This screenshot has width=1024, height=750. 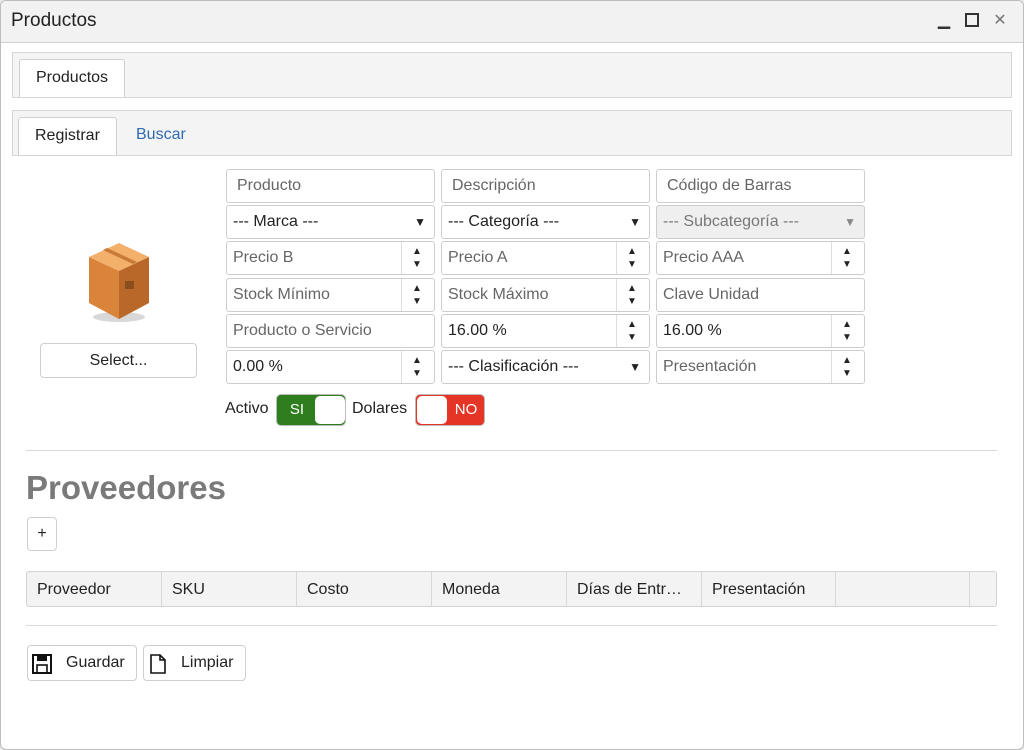 I want to click on subcategoria-select: --- Subcategoría --- ▼, so click(x=760, y=222).